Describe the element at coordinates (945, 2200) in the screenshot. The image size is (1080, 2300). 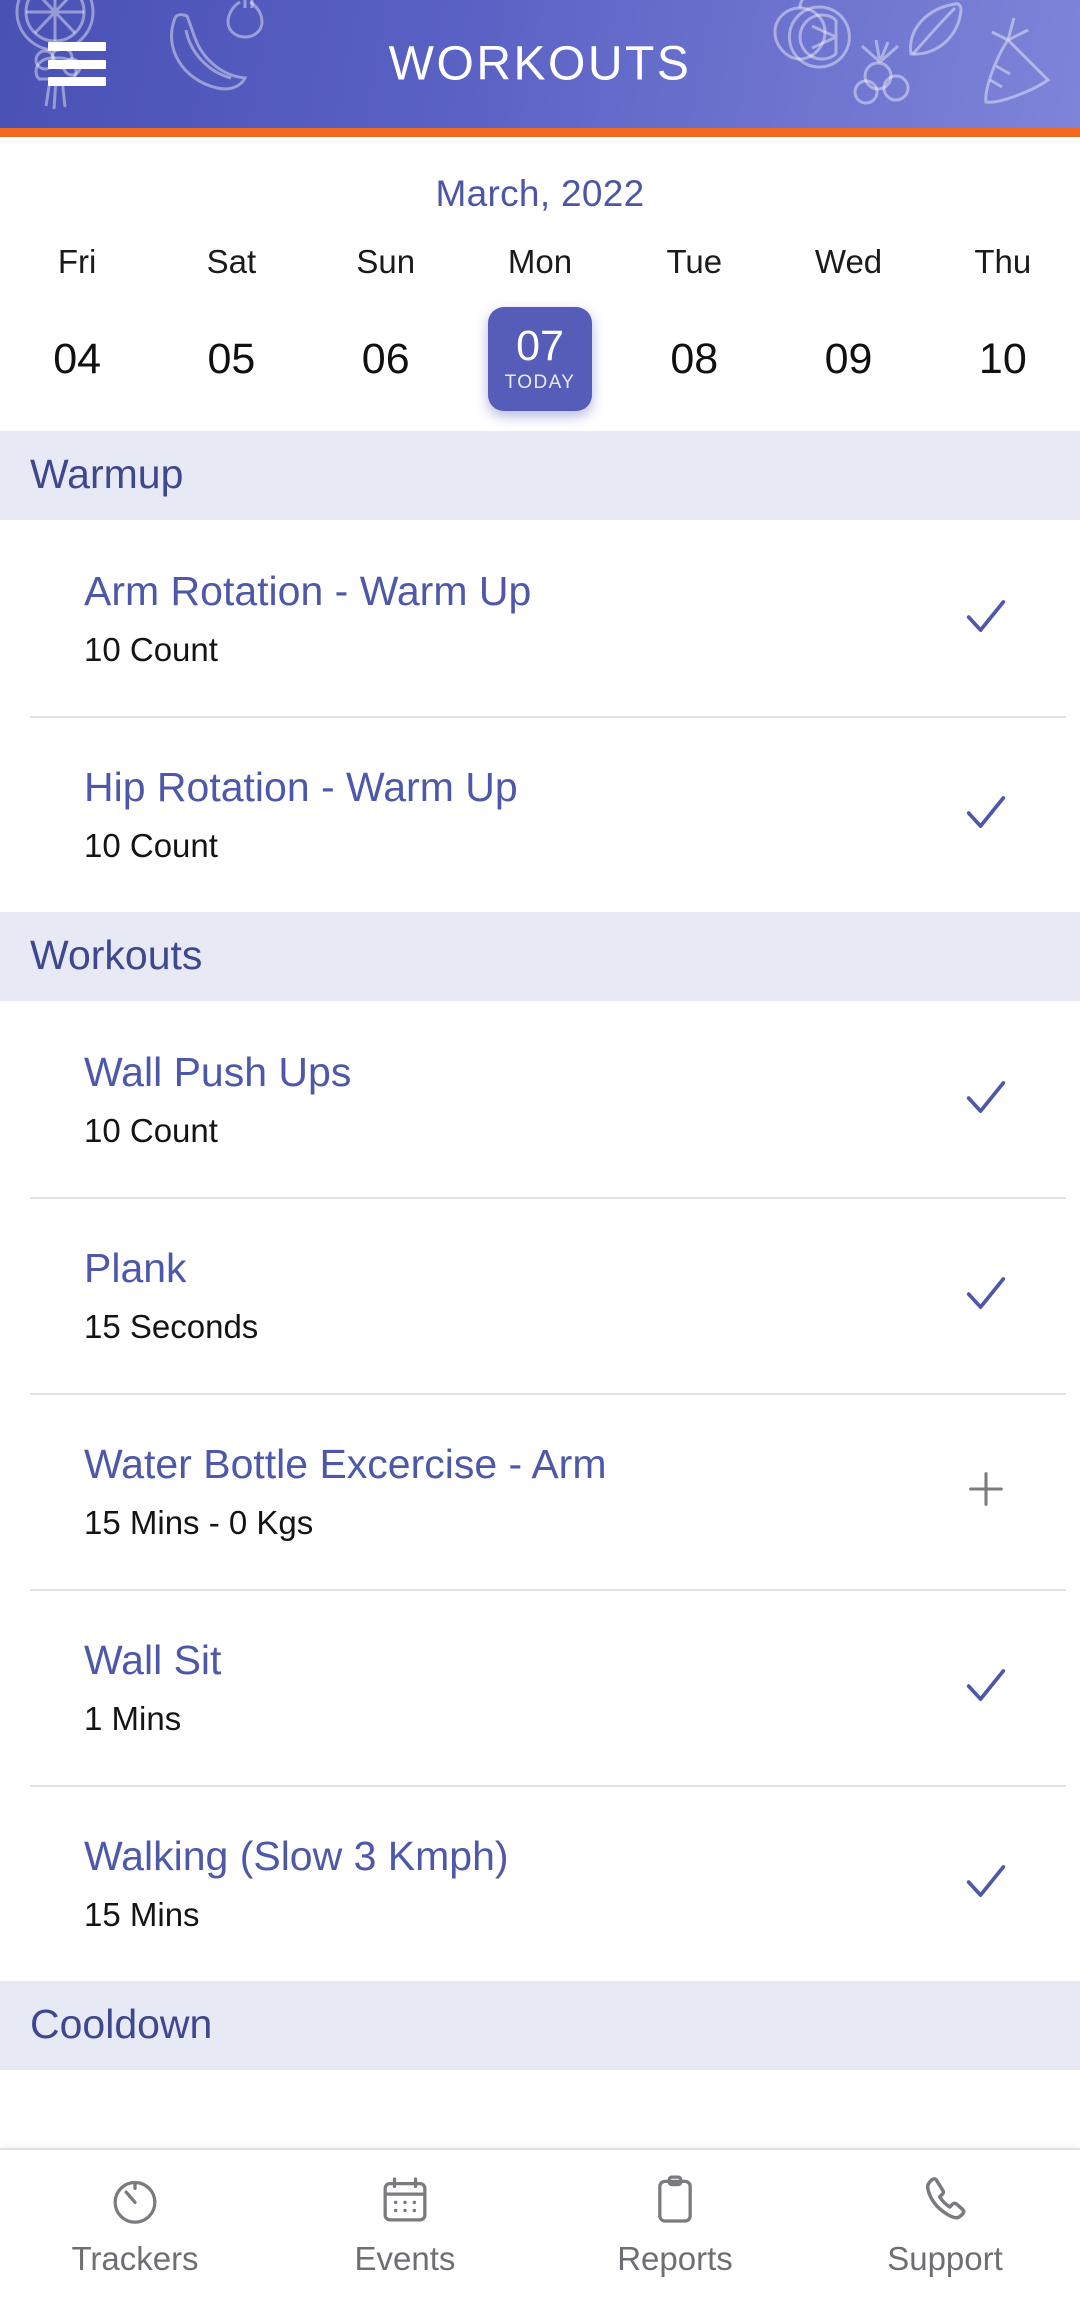
I see `phone-icon` at that location.